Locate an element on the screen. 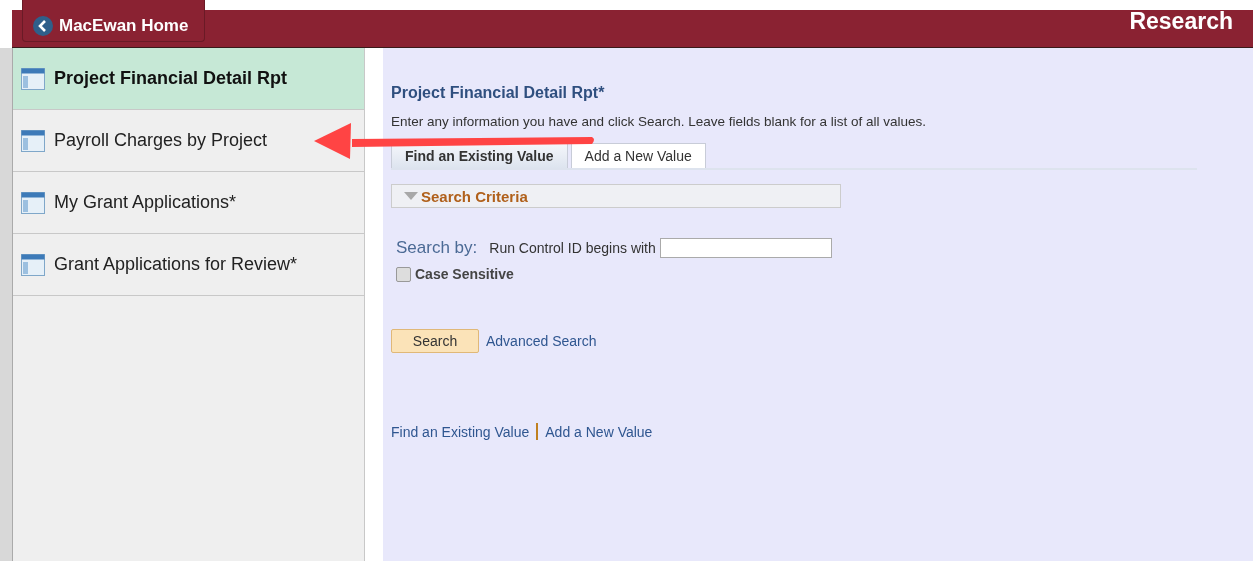 The height and width of the screenshot is (561, 1255). back-button: MacEwan Home is located at coordinates (114, 21).